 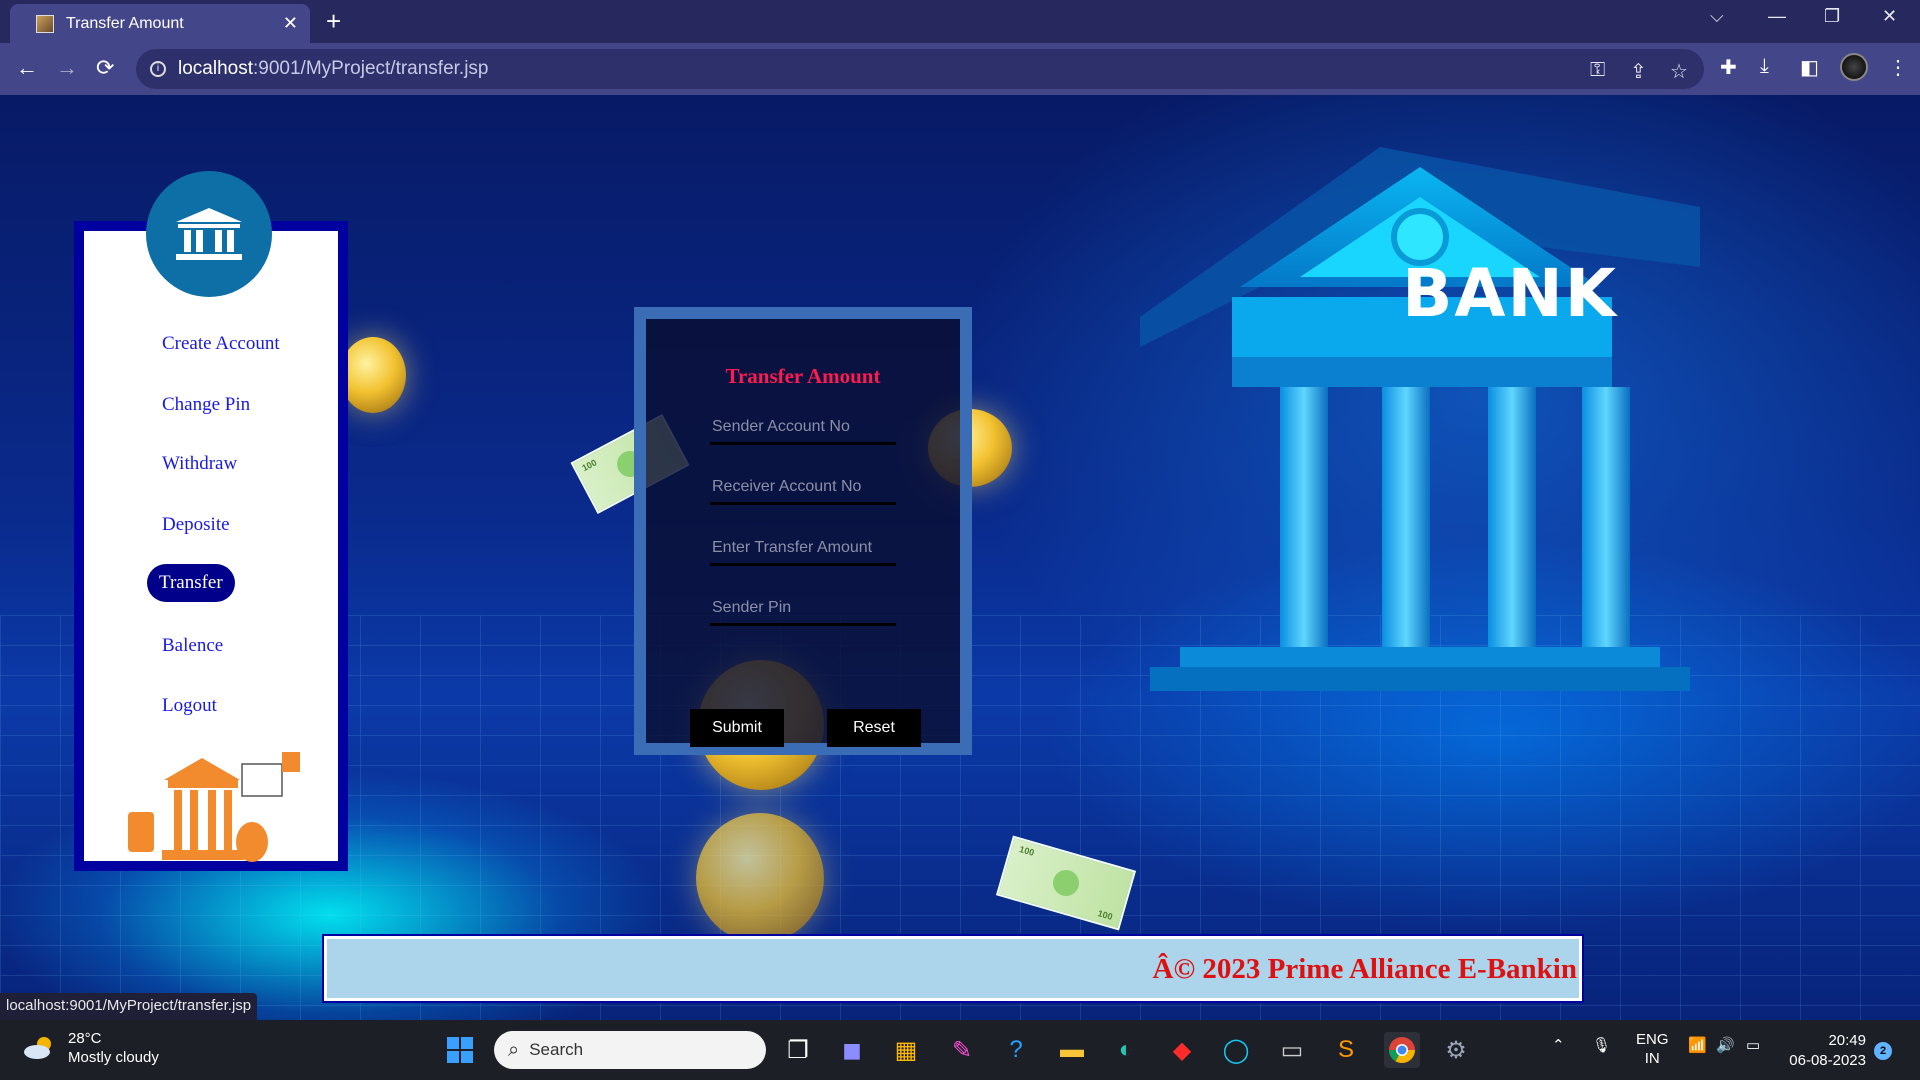 What do you see at coordinates (1717, 16) in the screenshot?
I see `tab-search-chevron-icon: ⌵` at bounding box center [1717, 16].